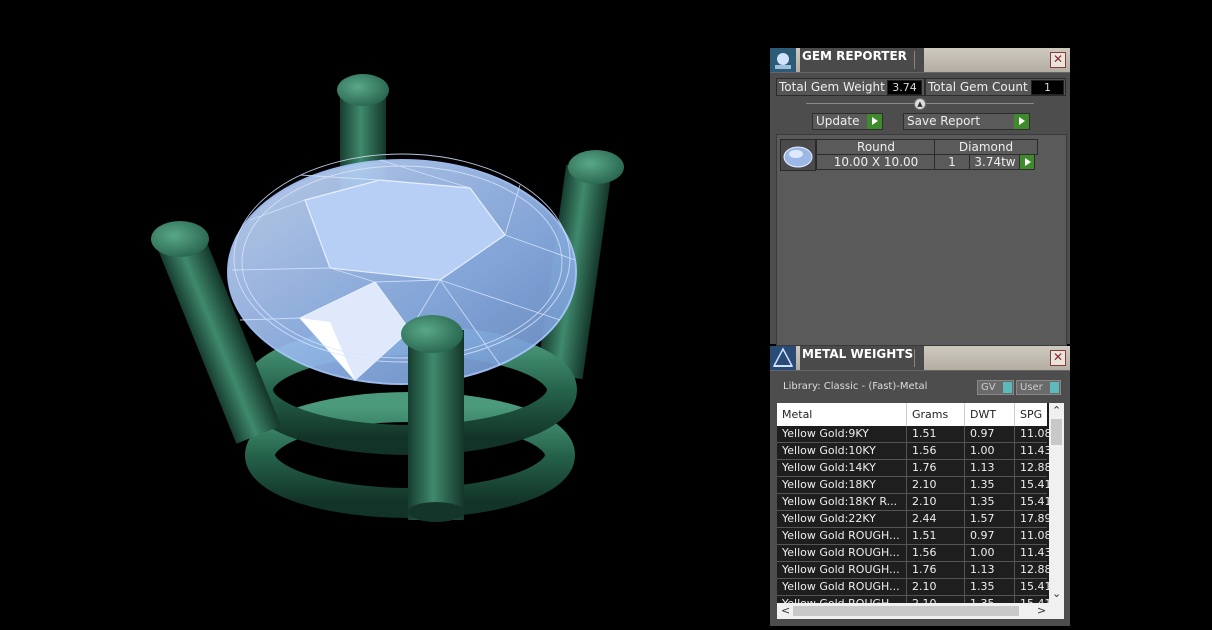  What do you see at coordinates (402, 269) in the screenshot?
I see `round-diamond-gem` at bounding box center [402, 269].